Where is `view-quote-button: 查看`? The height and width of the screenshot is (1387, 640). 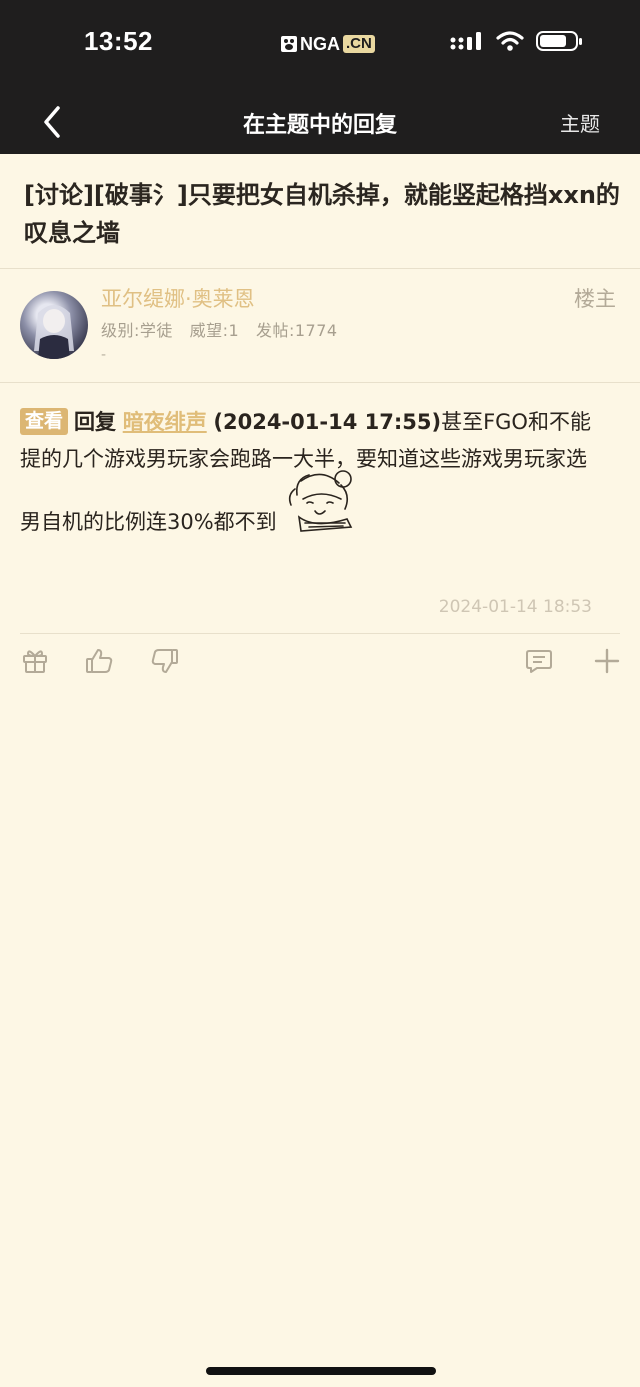
view-quote-button: 查看 is located at coordinates (44, 421).